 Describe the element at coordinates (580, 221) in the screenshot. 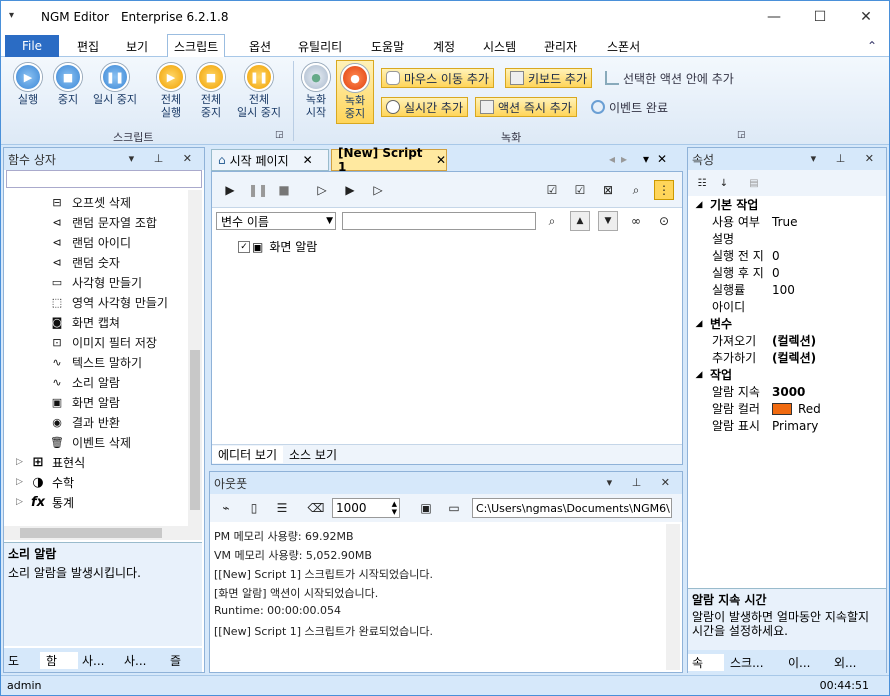

I see `move-up-icon: ▲` at that location.